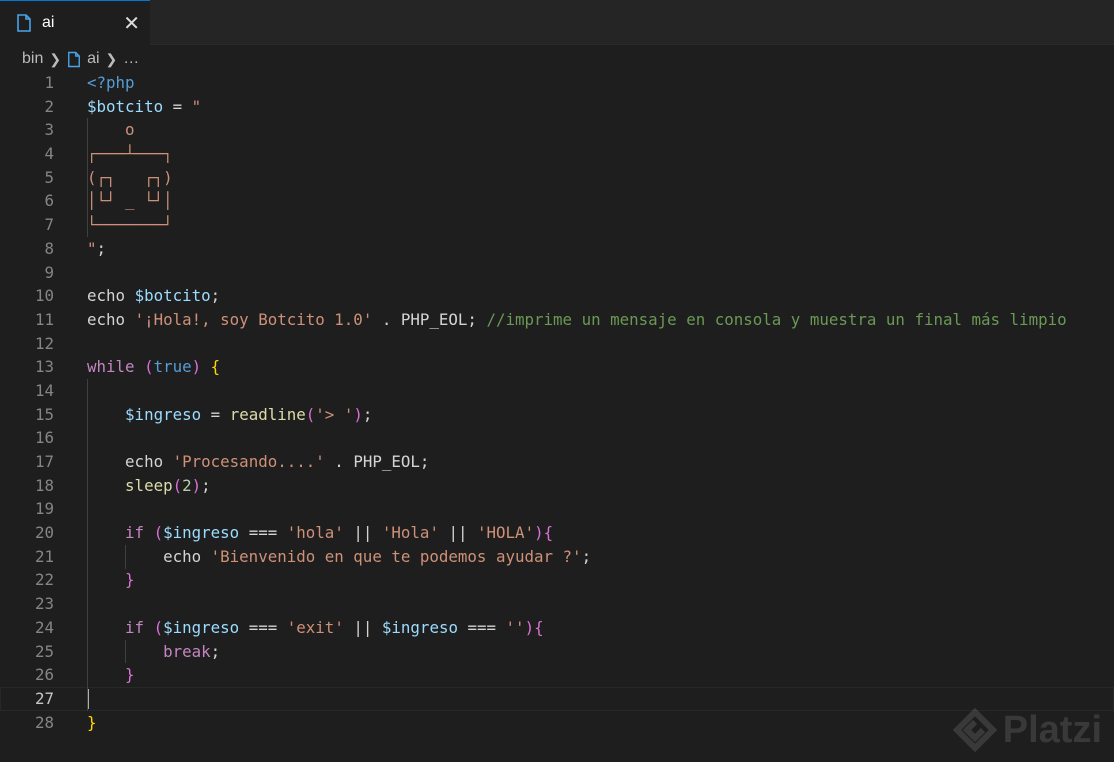 The width and height of the screenshot is (1114, 762). Describe the element at coordinates (557, 154) in the screenshot. I see `code-line: 4 ┌───┴───┐` at that location.